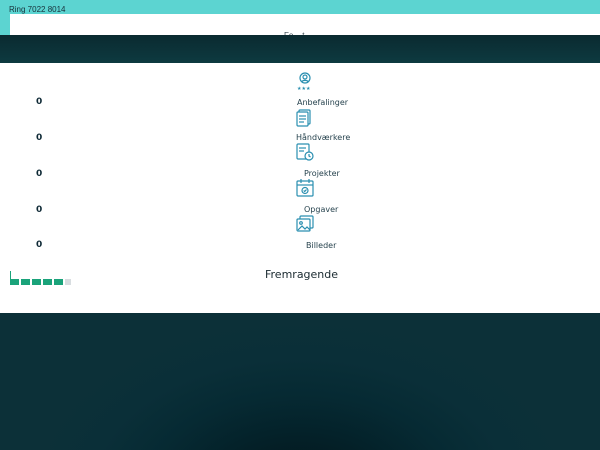 The image size is (600, 450). What do you see at coordinates (305, 117) in the screenshot?
I see `documents-icon` at bounding box center [305, 117].